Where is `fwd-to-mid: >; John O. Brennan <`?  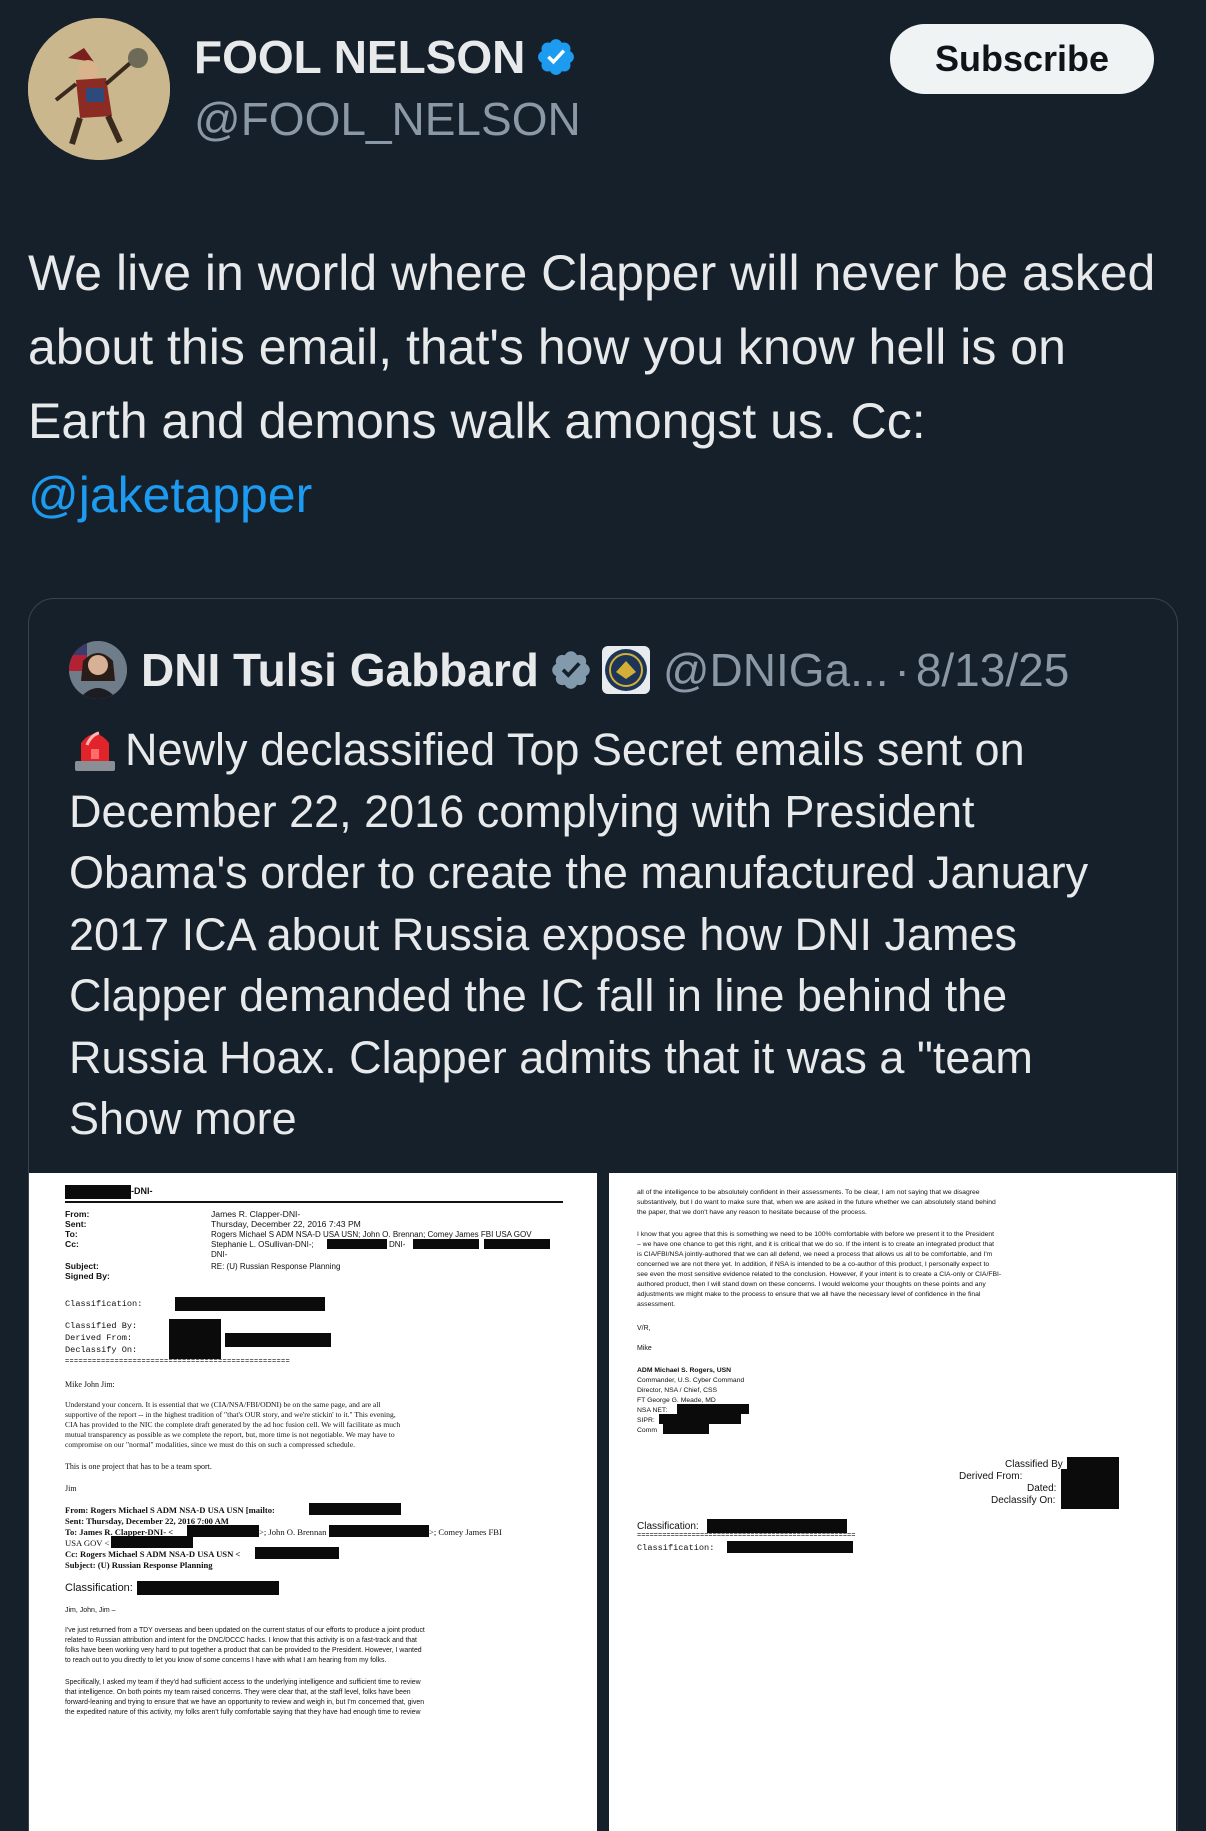
fwd-to-mid: >; John O. Brennan < is located at coordinates (296, 1532).